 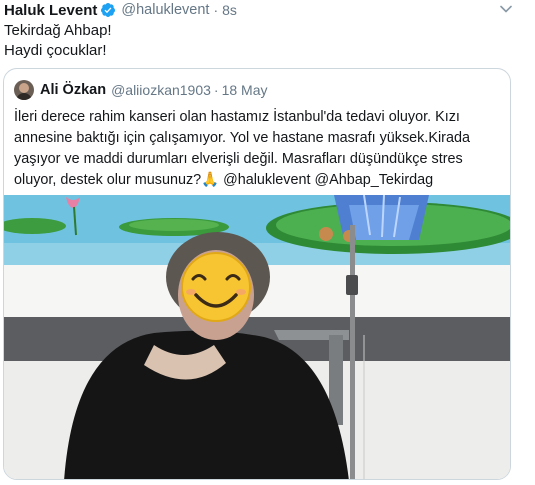 What do you see at coordinates (73, 90) in the screenshot?
I see `quoted-author-name: Ali Özkan` at bounding box center [73, 90].